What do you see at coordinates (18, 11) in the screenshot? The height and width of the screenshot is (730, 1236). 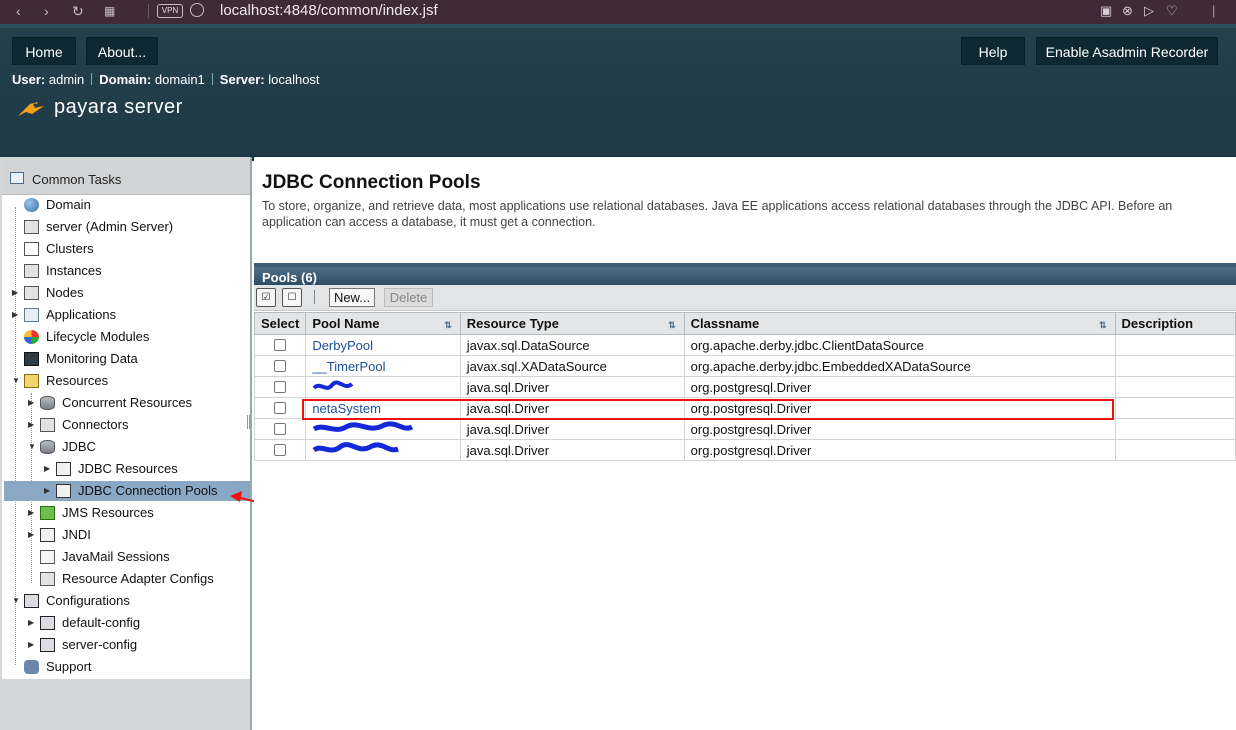 I see `back-icon: ‹` at bounding box center [18, 11].